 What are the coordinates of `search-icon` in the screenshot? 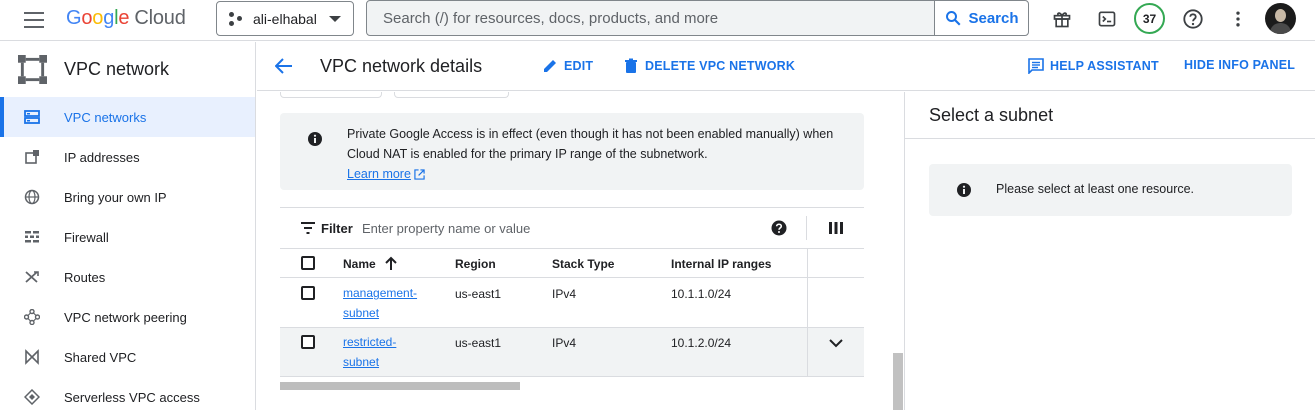 It's located at (953, 18).